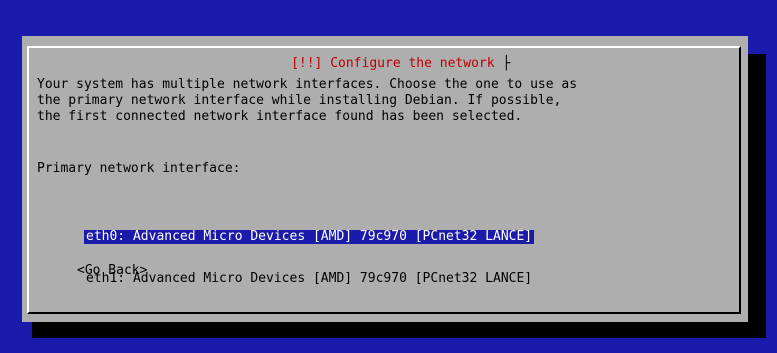 The image size is (777, 353). What do you see at coordinates (112, 271) in the screenshot?
I see `go-back-button: <Go Back>` at bounding box center [112, 271].